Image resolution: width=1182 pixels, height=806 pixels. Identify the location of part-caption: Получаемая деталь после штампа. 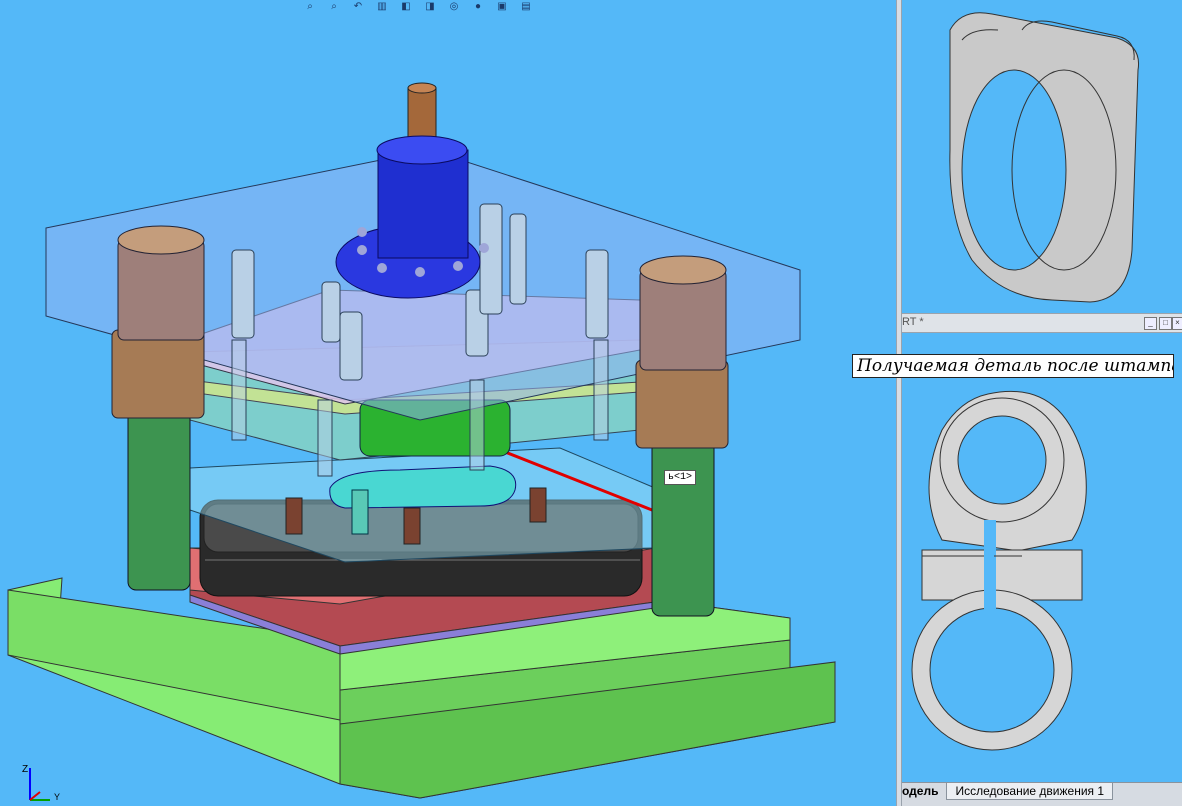
(1013, 366).